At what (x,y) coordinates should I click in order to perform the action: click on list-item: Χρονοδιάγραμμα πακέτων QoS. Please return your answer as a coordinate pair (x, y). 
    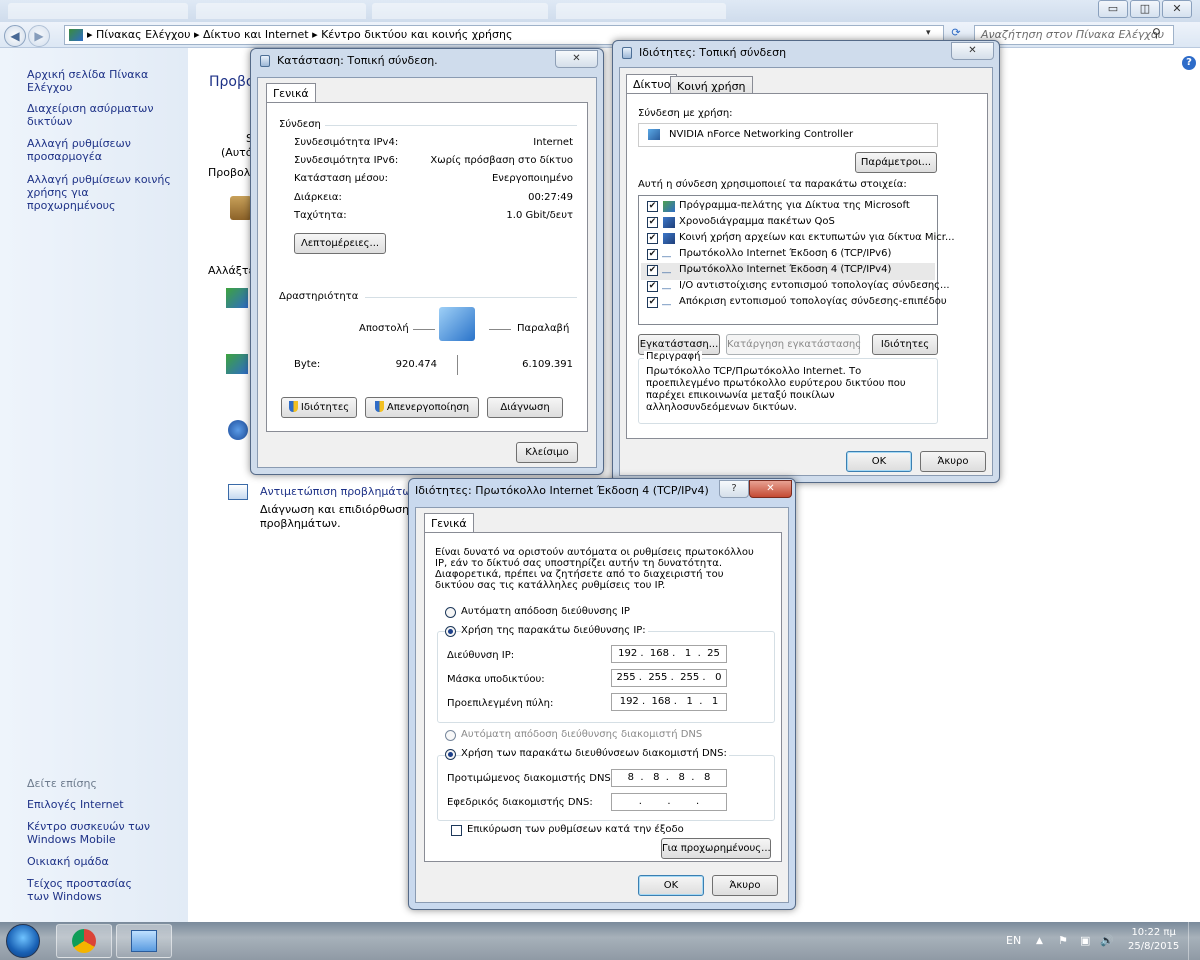
    Looking at the image, I should click on (757, 221).